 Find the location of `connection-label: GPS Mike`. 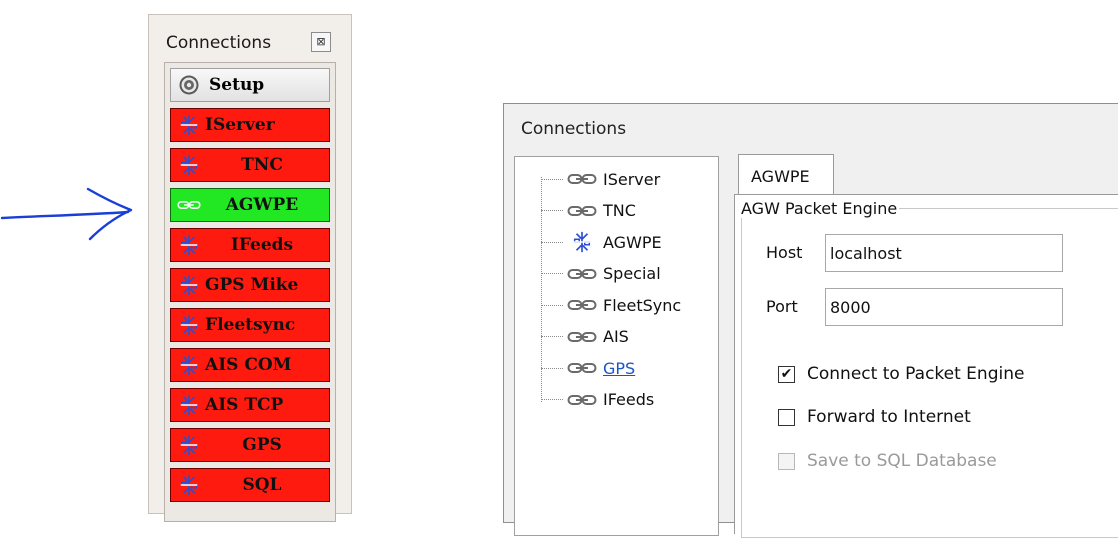

connection-label: GPS Mike is located at coordinates (252, 285).